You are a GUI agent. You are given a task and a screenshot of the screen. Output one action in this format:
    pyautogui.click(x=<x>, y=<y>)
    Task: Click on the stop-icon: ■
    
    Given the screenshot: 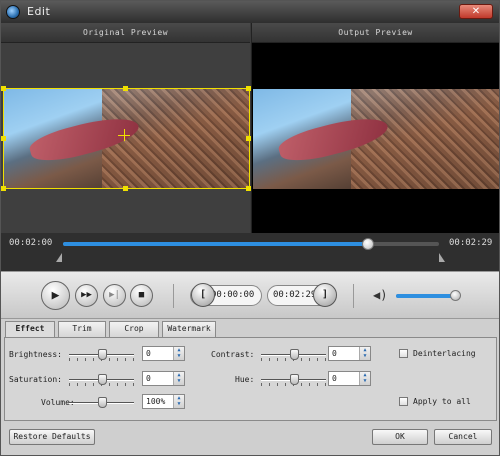 What is the action you would take?
    pyautogui.click(x=141, y=295)
    